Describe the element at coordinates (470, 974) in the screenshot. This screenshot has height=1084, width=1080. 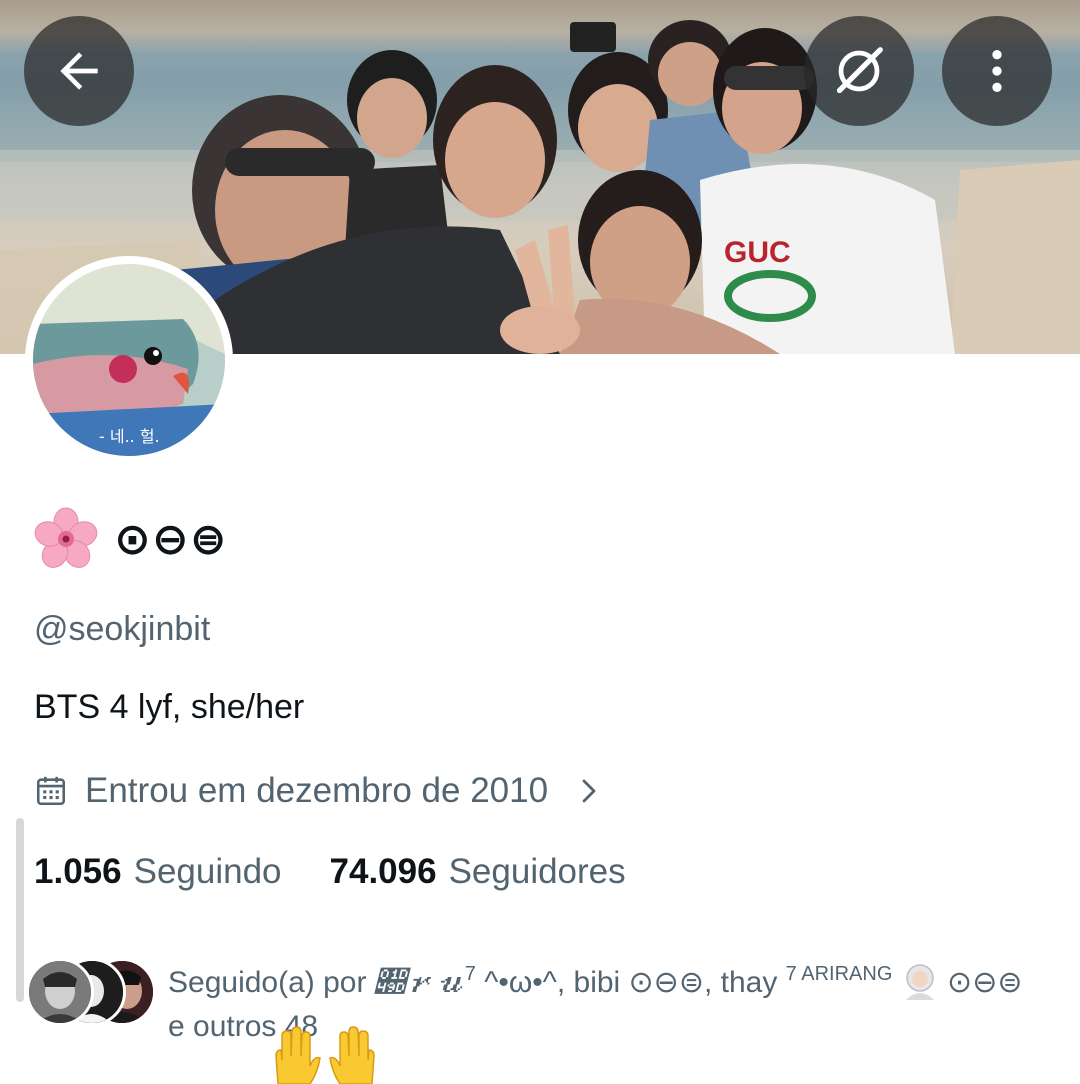
I see `follower-1-badge: 7` at that location.